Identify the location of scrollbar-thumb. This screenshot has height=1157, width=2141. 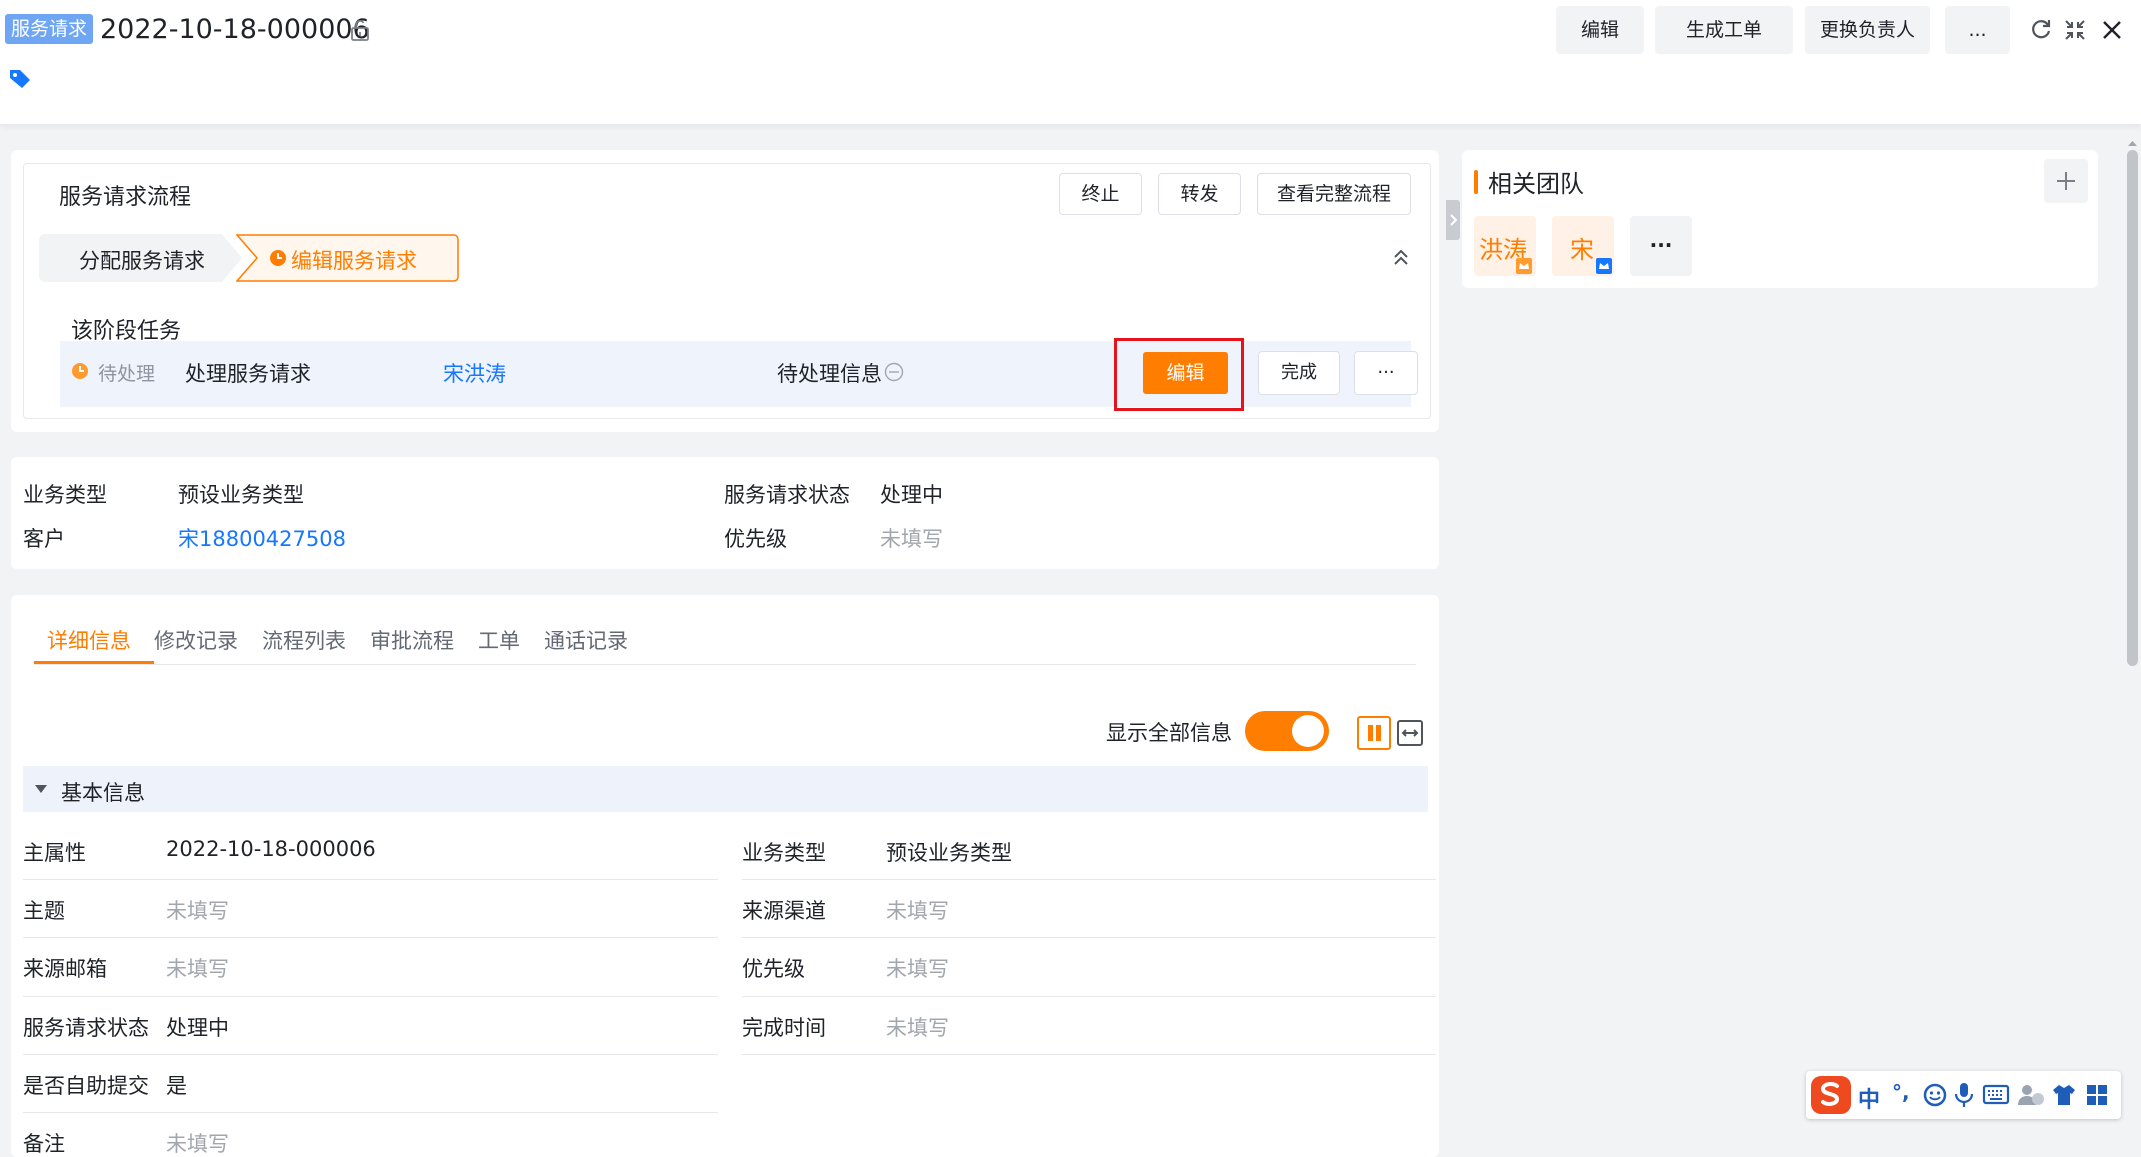
(2132, 408).